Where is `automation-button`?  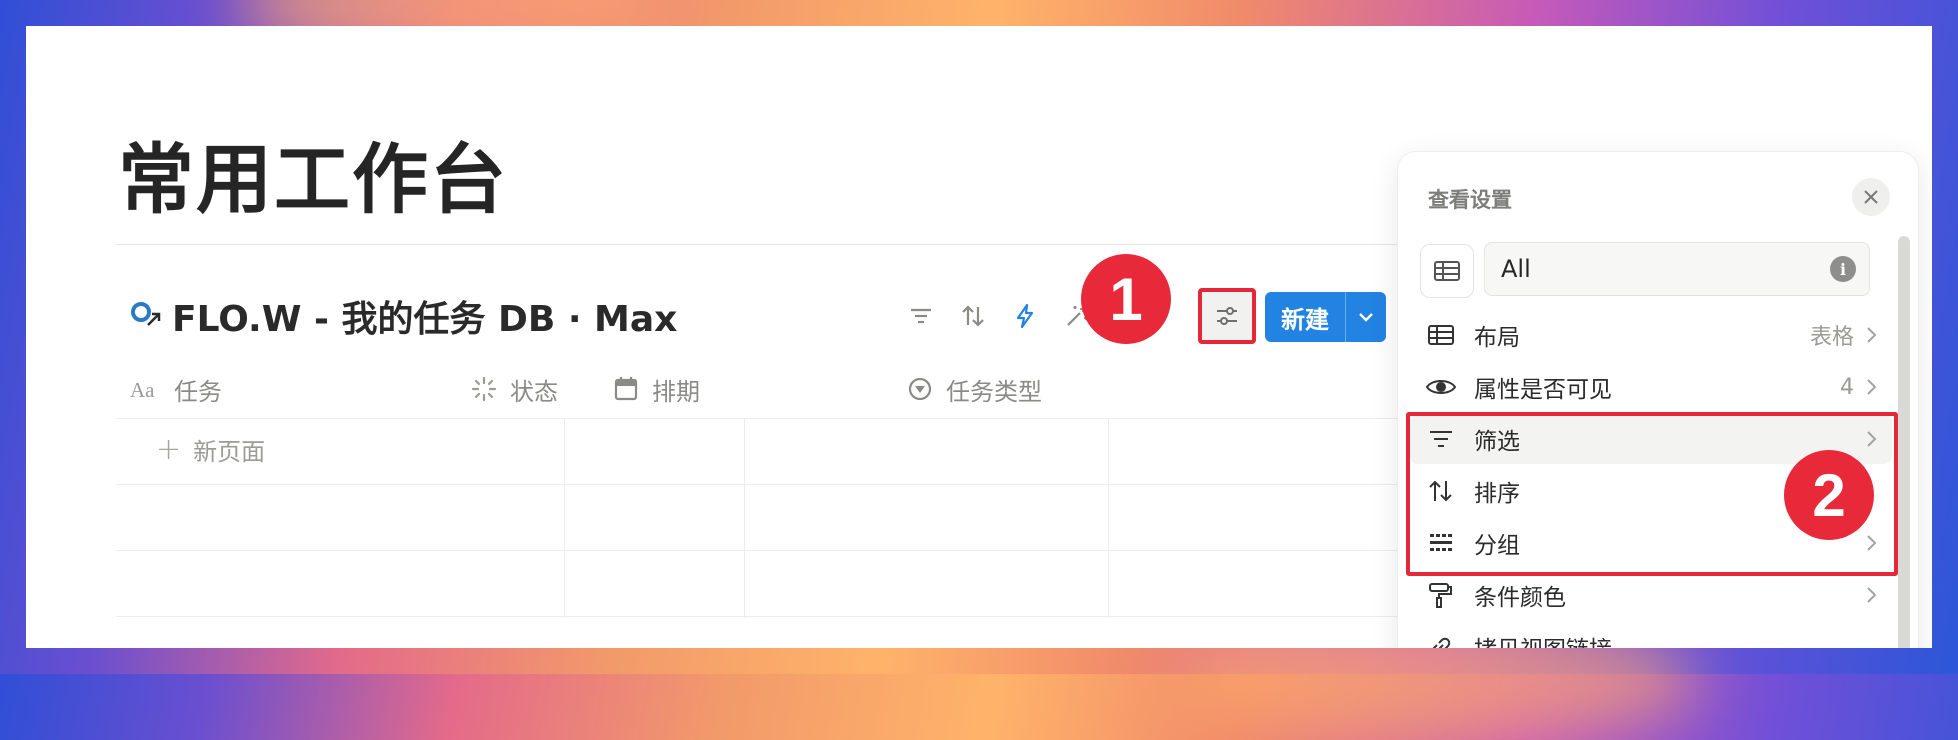
automation-button is located at coordinates (1025, 316).